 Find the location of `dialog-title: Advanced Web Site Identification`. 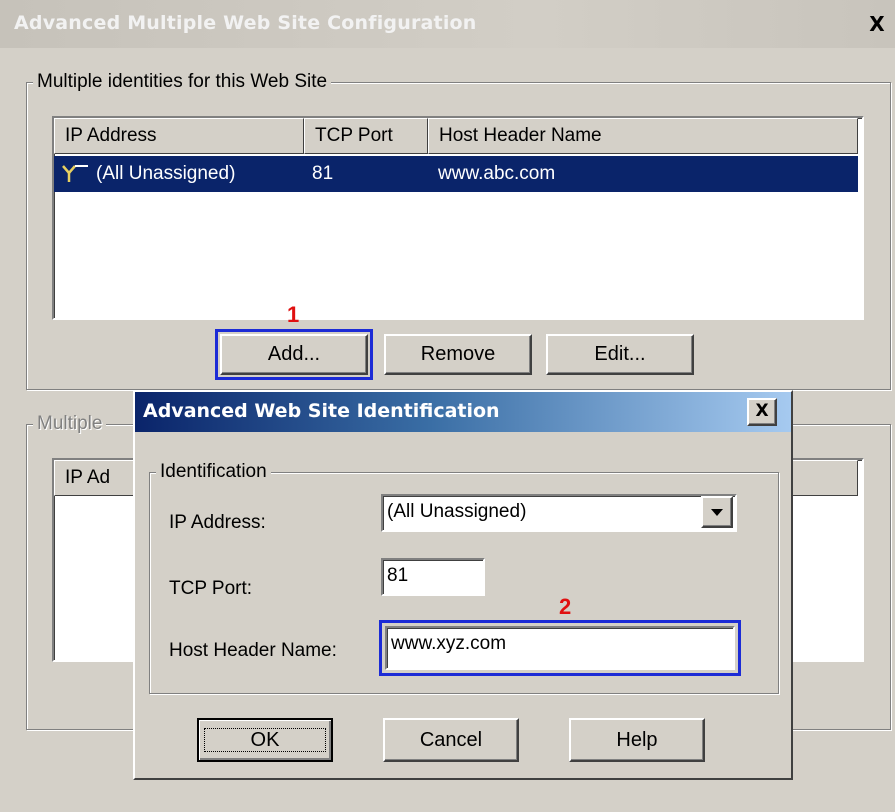

dialog-title: Advanced Web Site Identification is located at coordinates (321, 411).